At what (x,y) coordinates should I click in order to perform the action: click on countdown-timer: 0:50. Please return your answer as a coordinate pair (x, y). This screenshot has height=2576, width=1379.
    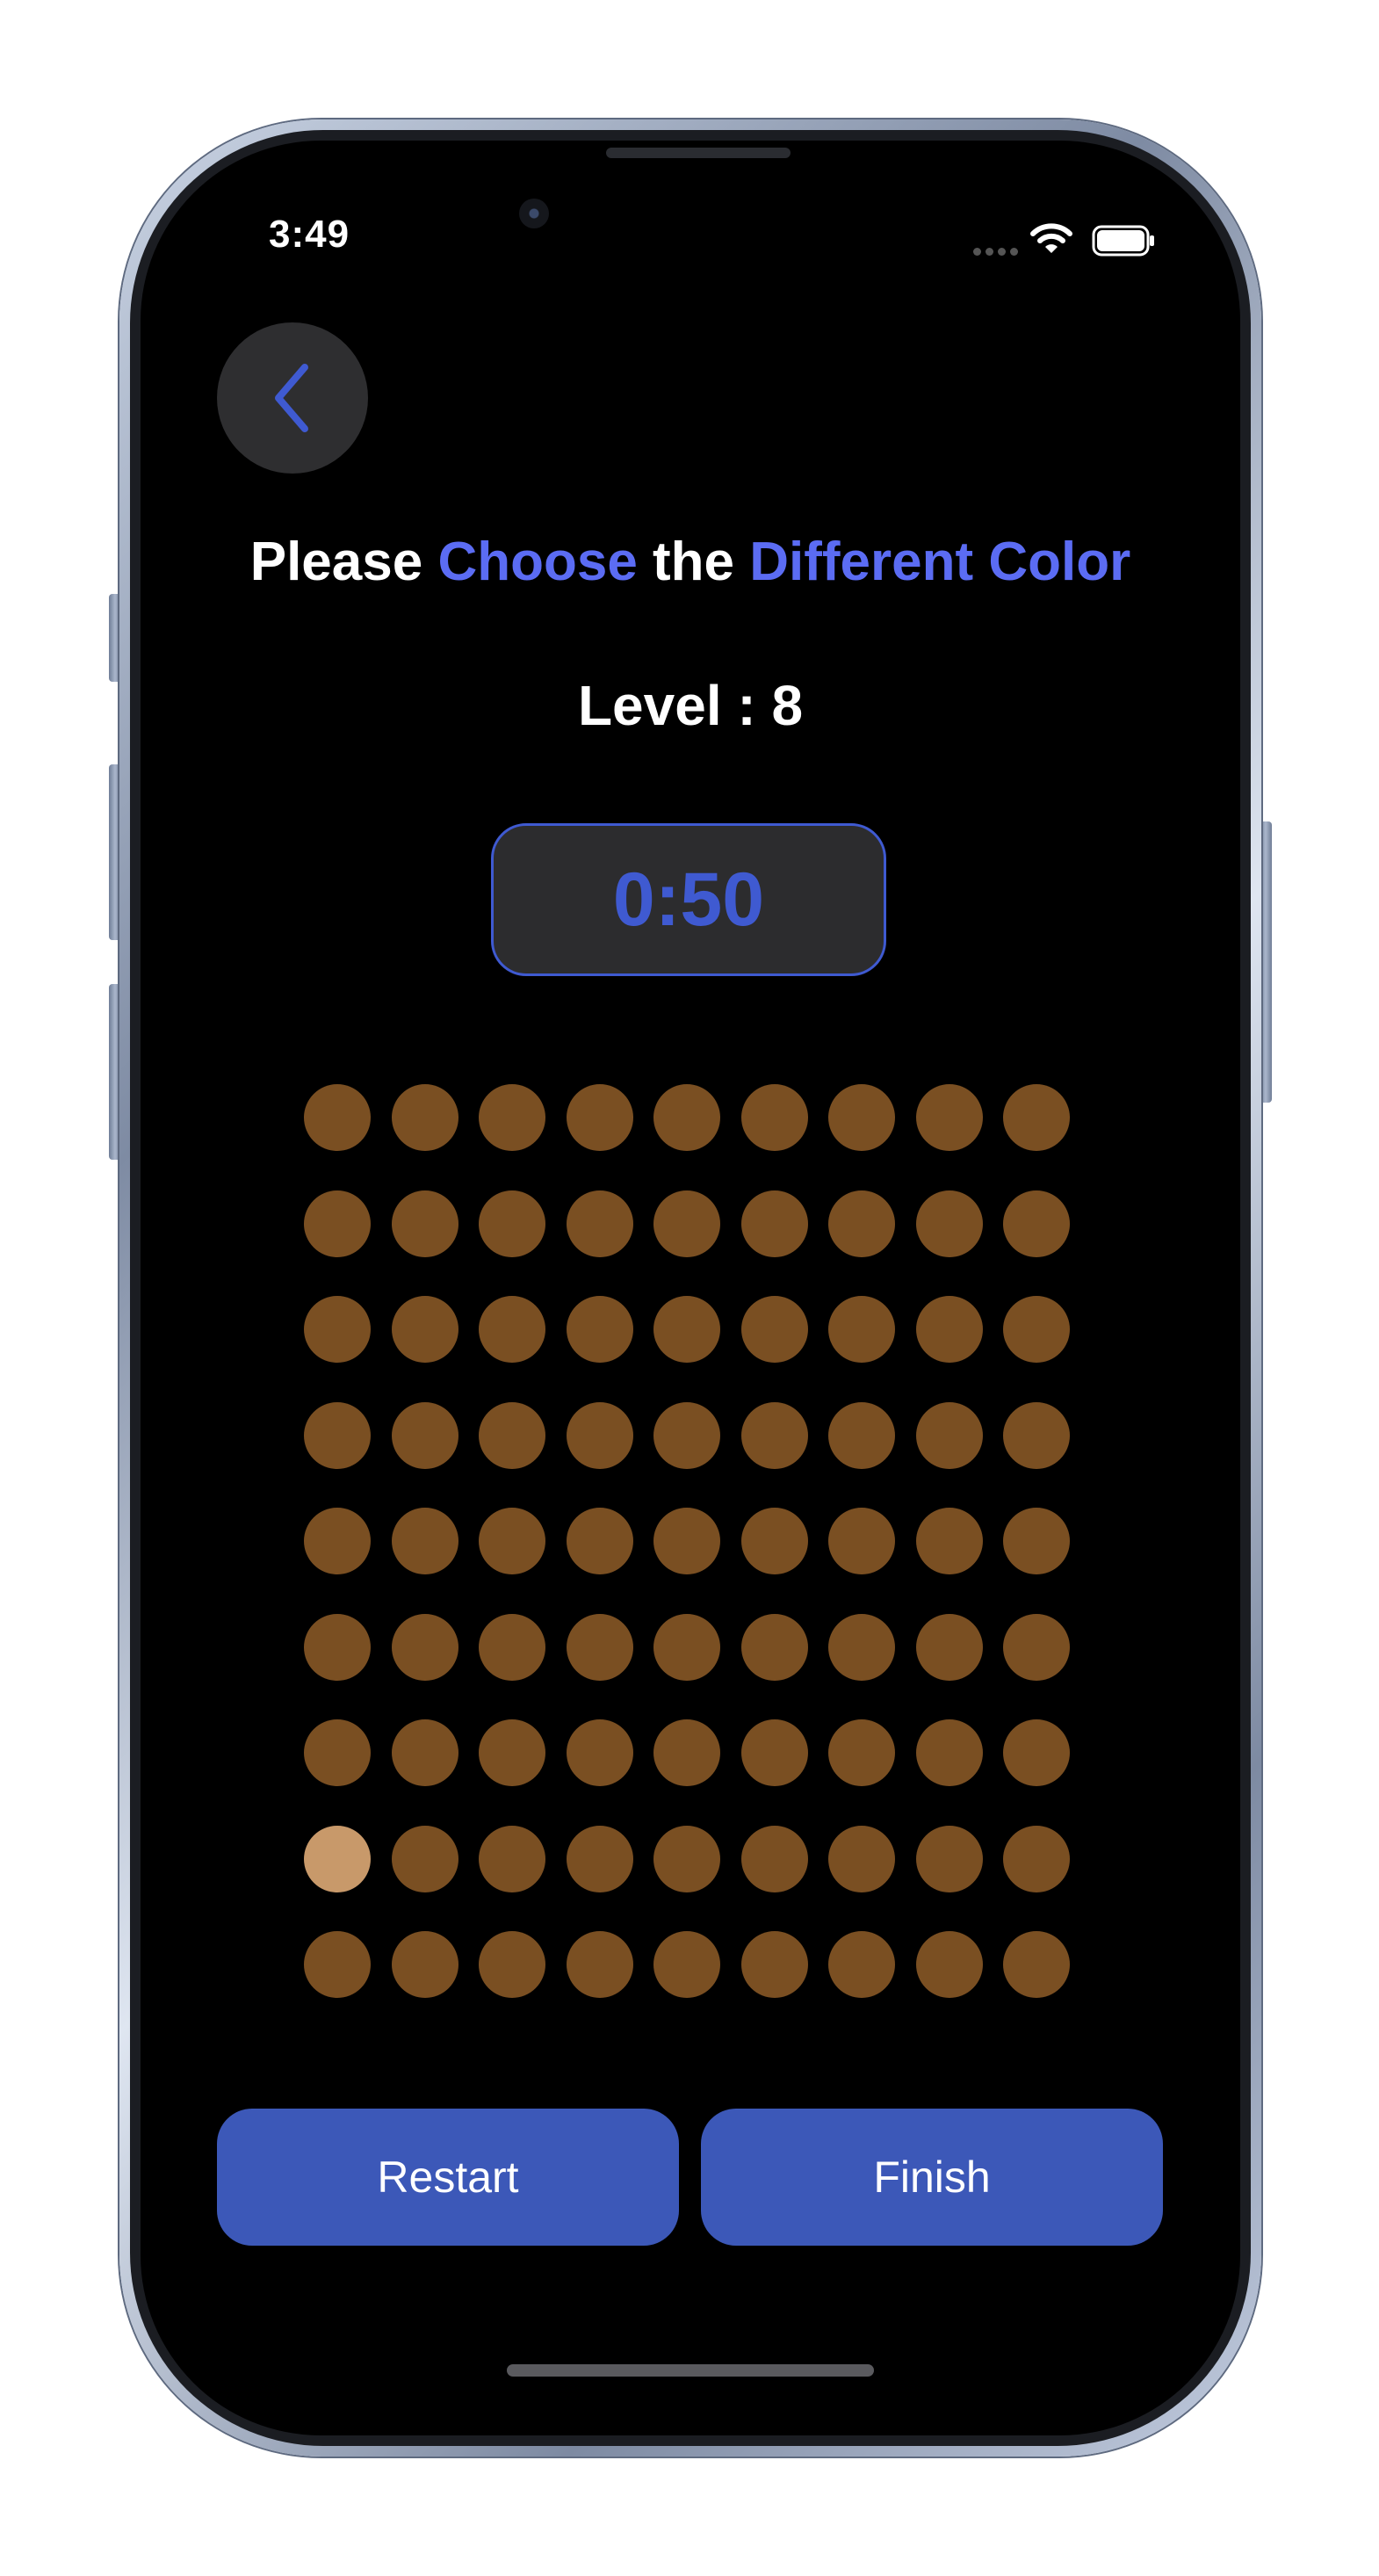
    Looking at the image, I should click on (688, 899).